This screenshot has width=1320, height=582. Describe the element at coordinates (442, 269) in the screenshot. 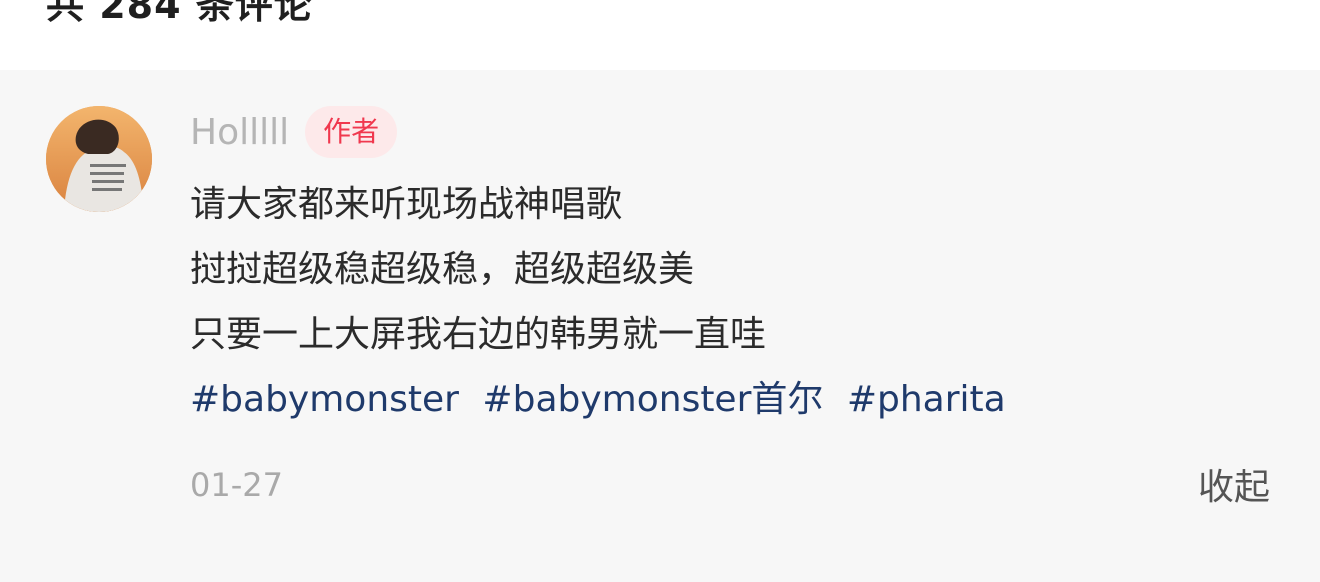

I see `comment-line: 挝挝超级稳超级稳，超级超级美` at that location.